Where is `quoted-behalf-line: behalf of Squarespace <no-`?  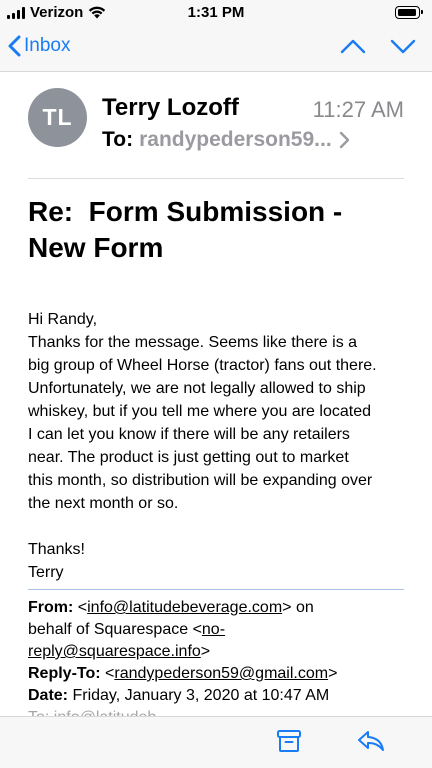
quoted-behalf-line: behalf of Squarespace <no- is located at coordinates (218, 630).